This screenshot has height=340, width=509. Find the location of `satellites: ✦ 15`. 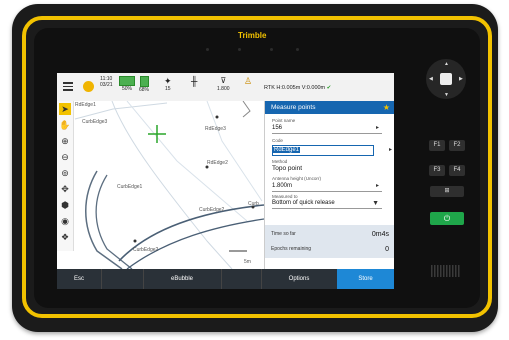

satellites: ✦ 15 is located at coordinates (168, 84).